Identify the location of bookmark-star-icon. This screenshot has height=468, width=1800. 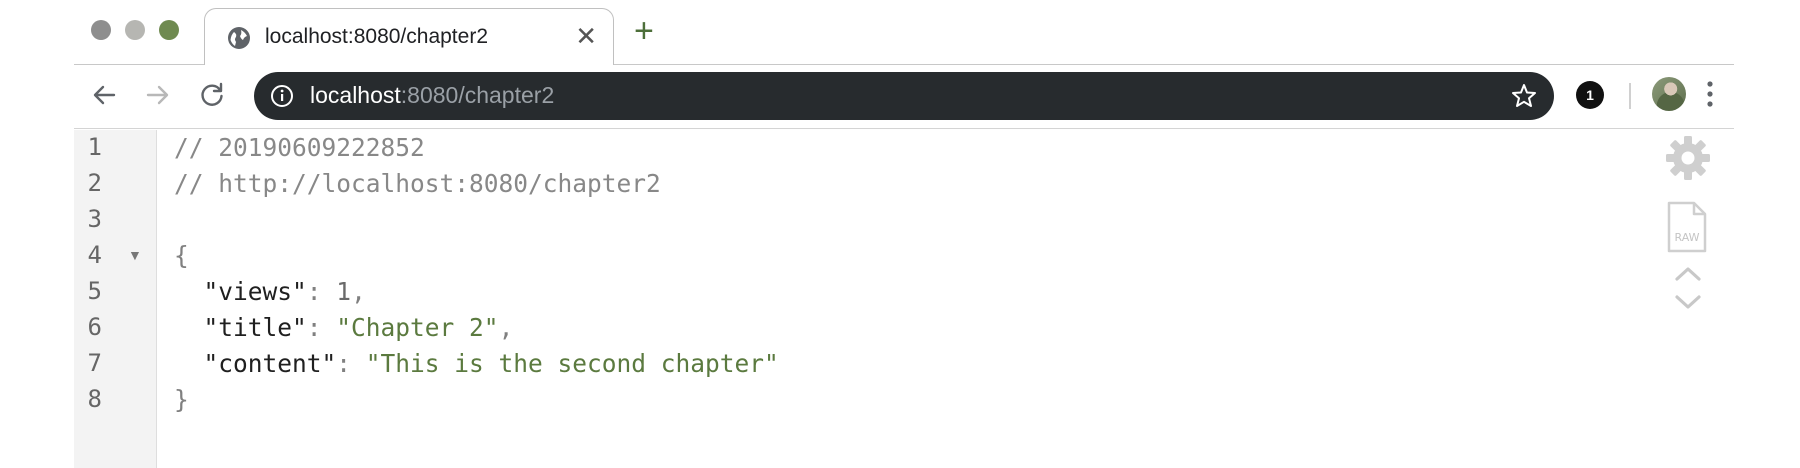
(1524, 96).